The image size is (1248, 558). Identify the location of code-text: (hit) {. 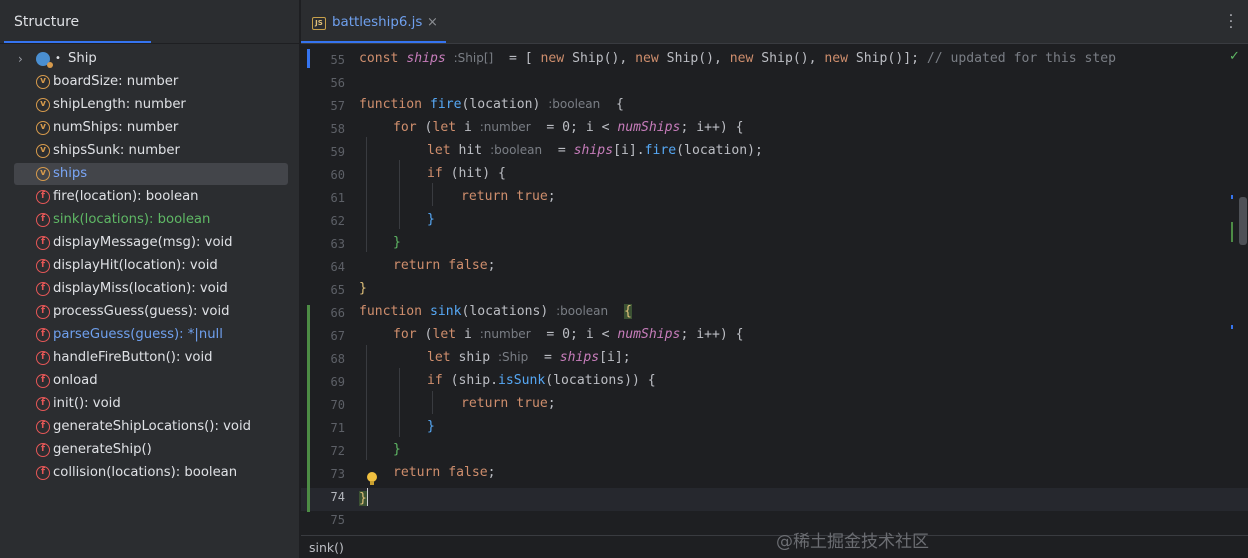
(474, 173).